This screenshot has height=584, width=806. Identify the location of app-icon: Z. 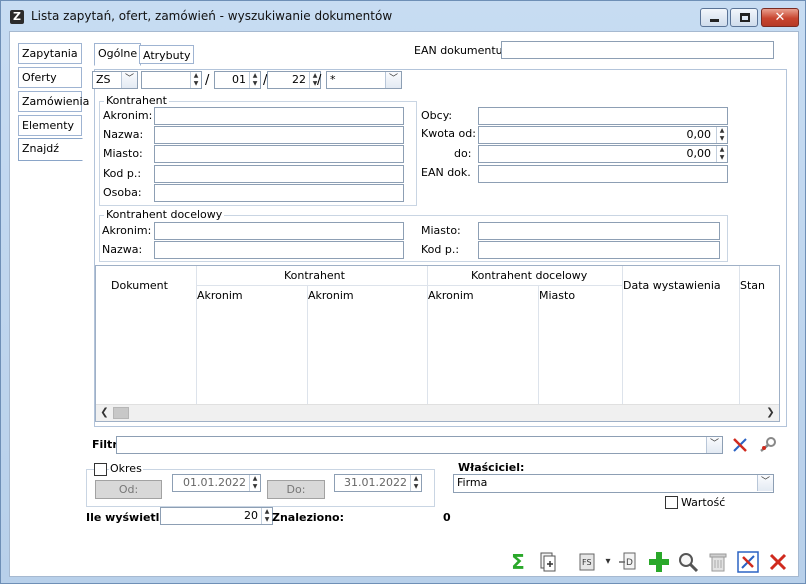
(17, 17).